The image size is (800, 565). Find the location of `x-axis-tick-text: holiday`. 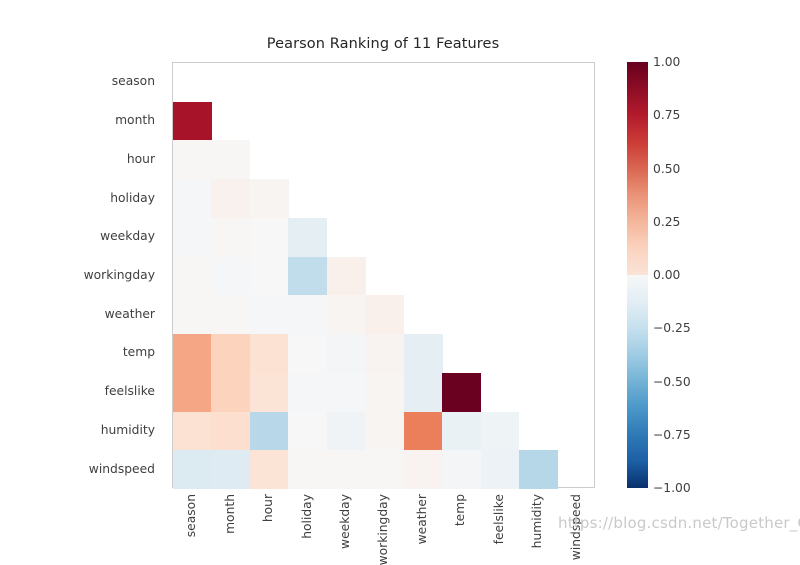

x-axis-tick-text: holiday is located at coordinates (306, 516).